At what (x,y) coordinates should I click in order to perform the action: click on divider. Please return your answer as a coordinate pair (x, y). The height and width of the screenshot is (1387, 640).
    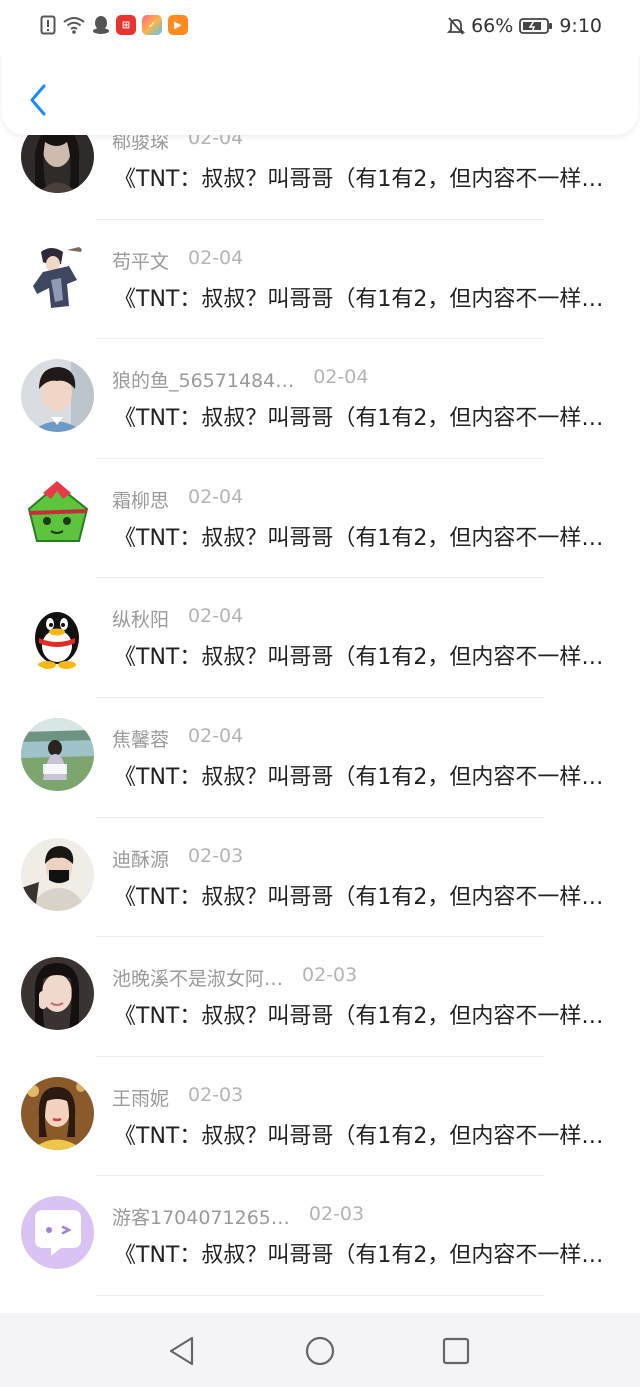
    Looking at the image, I should click on (320, 1295).